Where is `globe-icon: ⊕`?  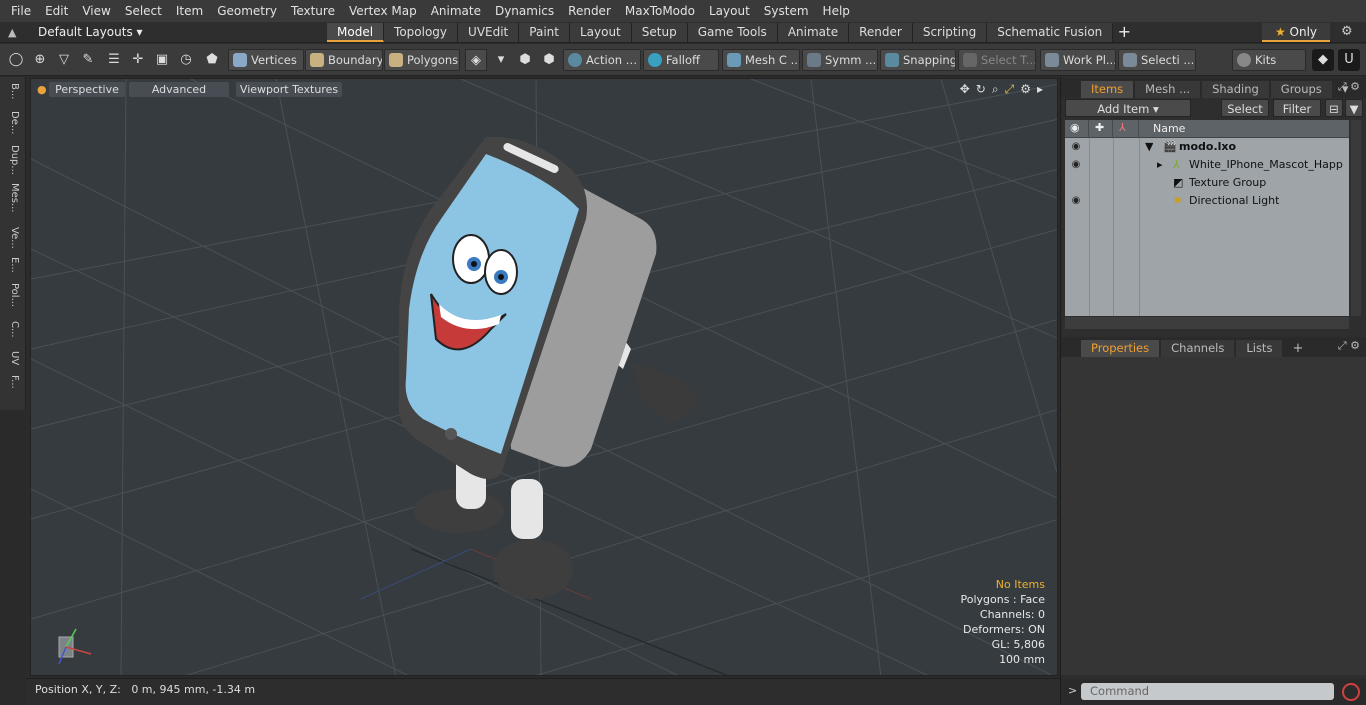 globe-icon: ⊕ is located at coordinates (40, 60).